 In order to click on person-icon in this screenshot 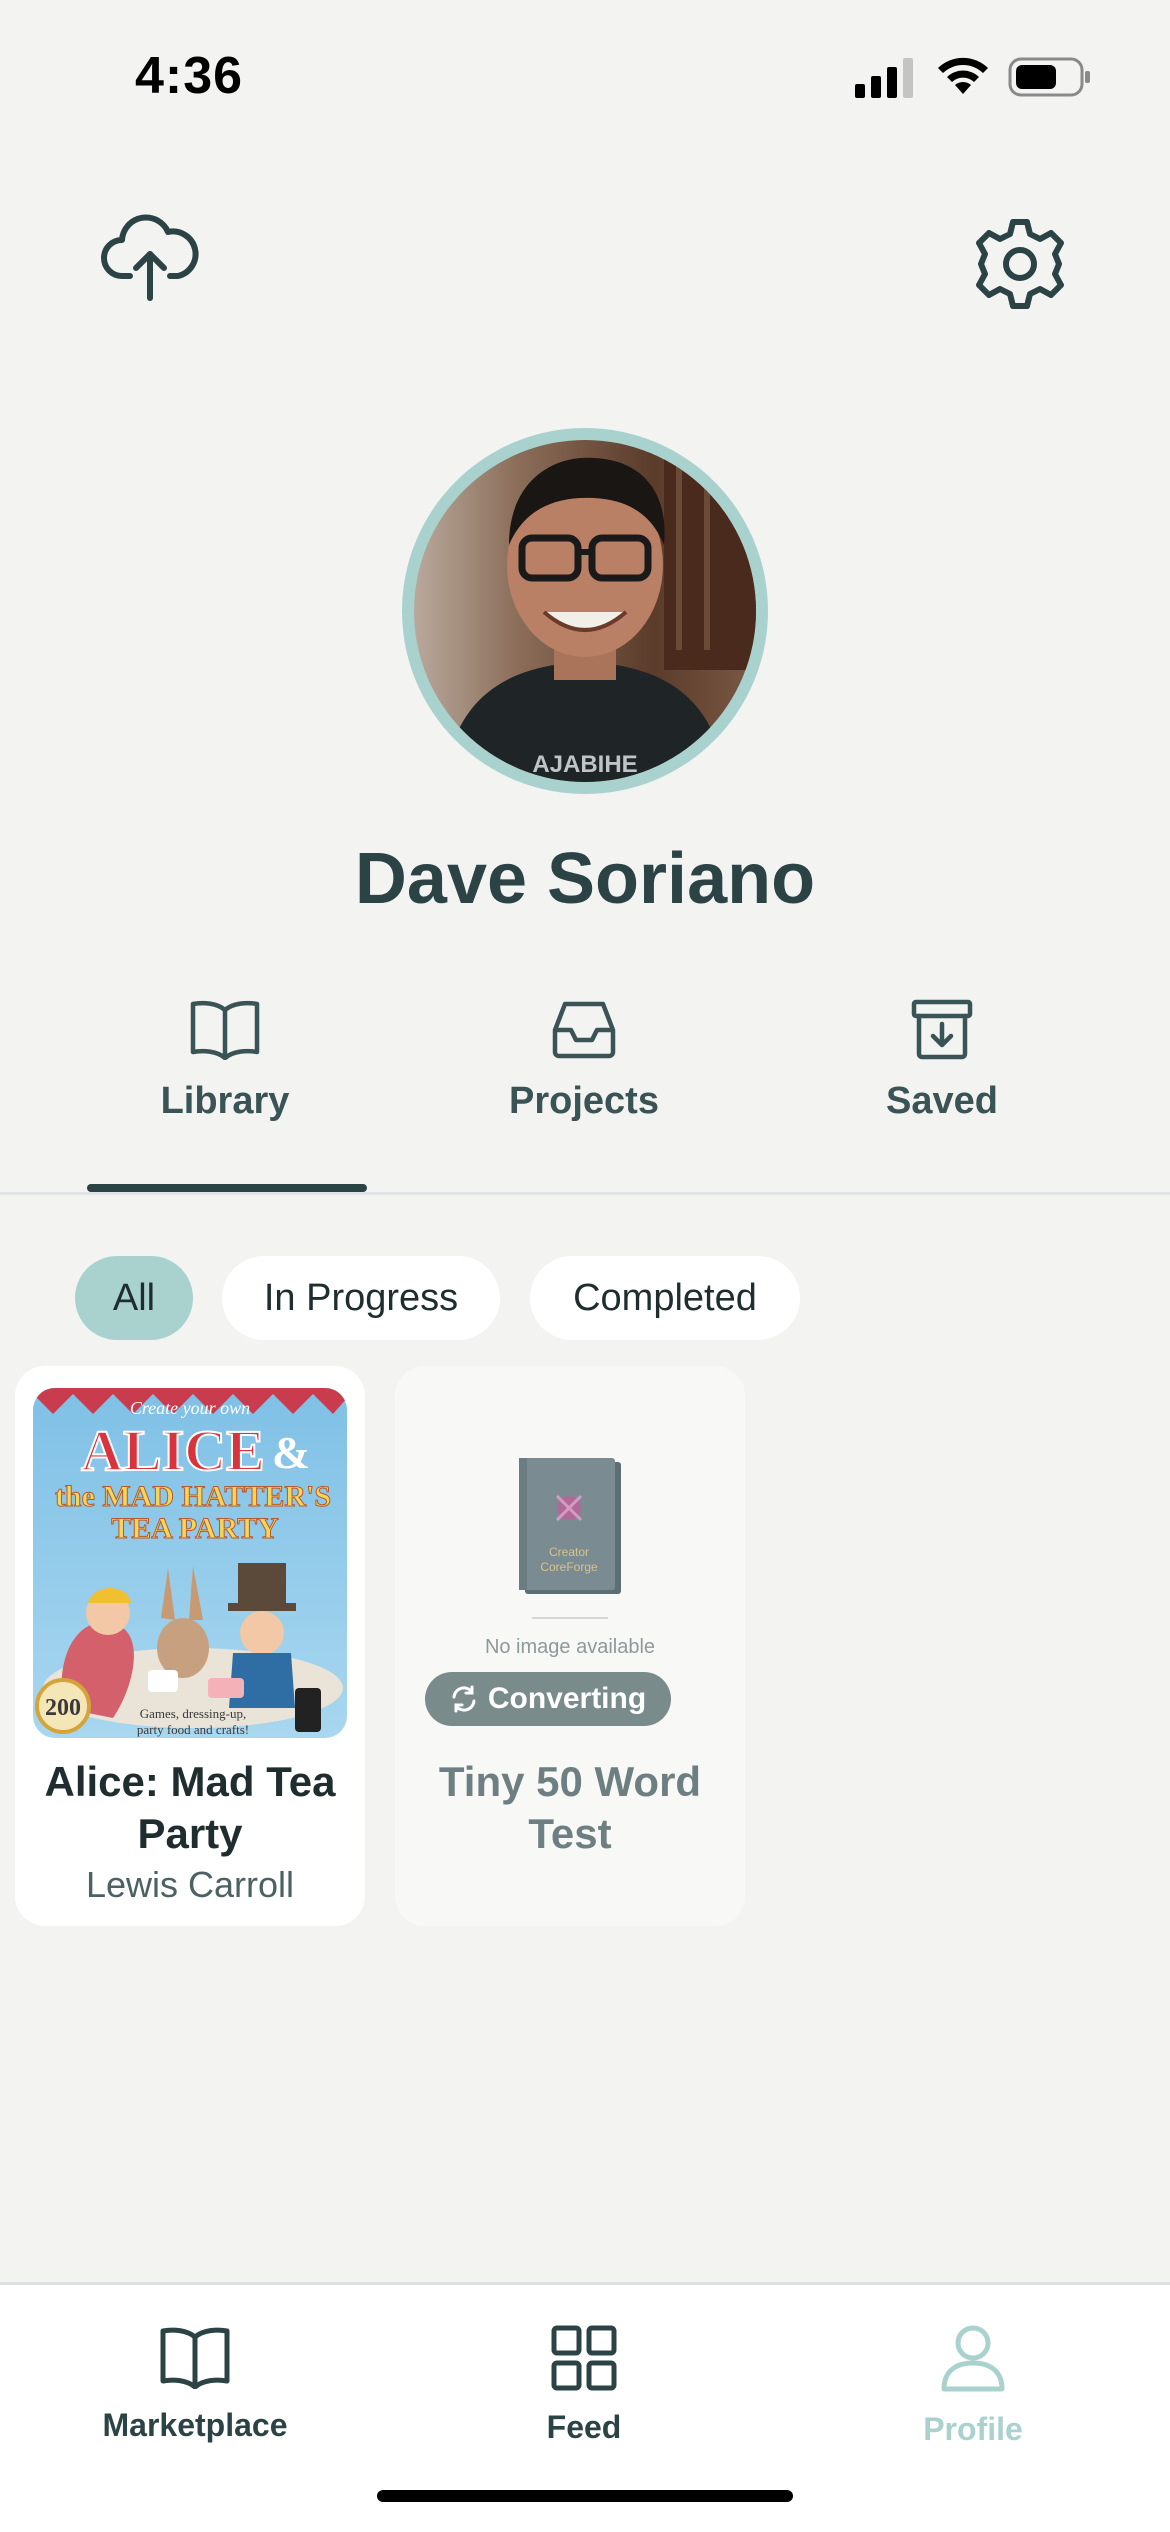, I will do `click(973, 2358)`.